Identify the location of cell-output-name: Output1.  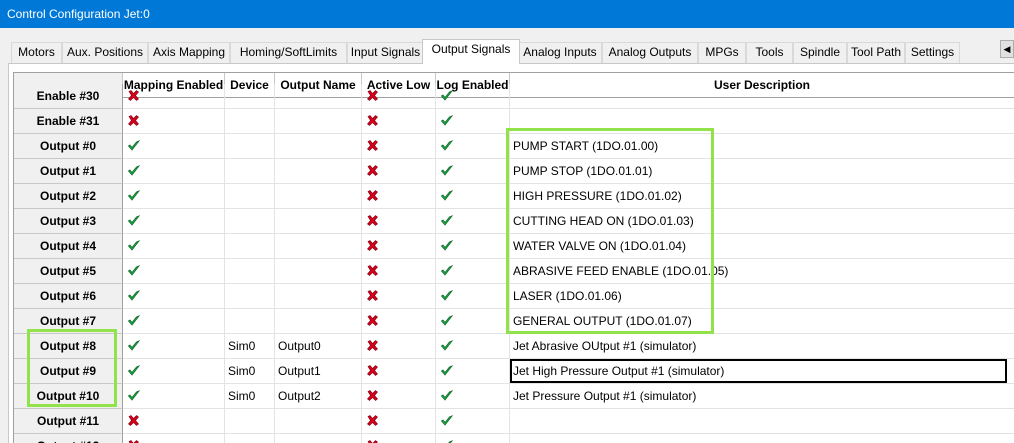
(318, 371).